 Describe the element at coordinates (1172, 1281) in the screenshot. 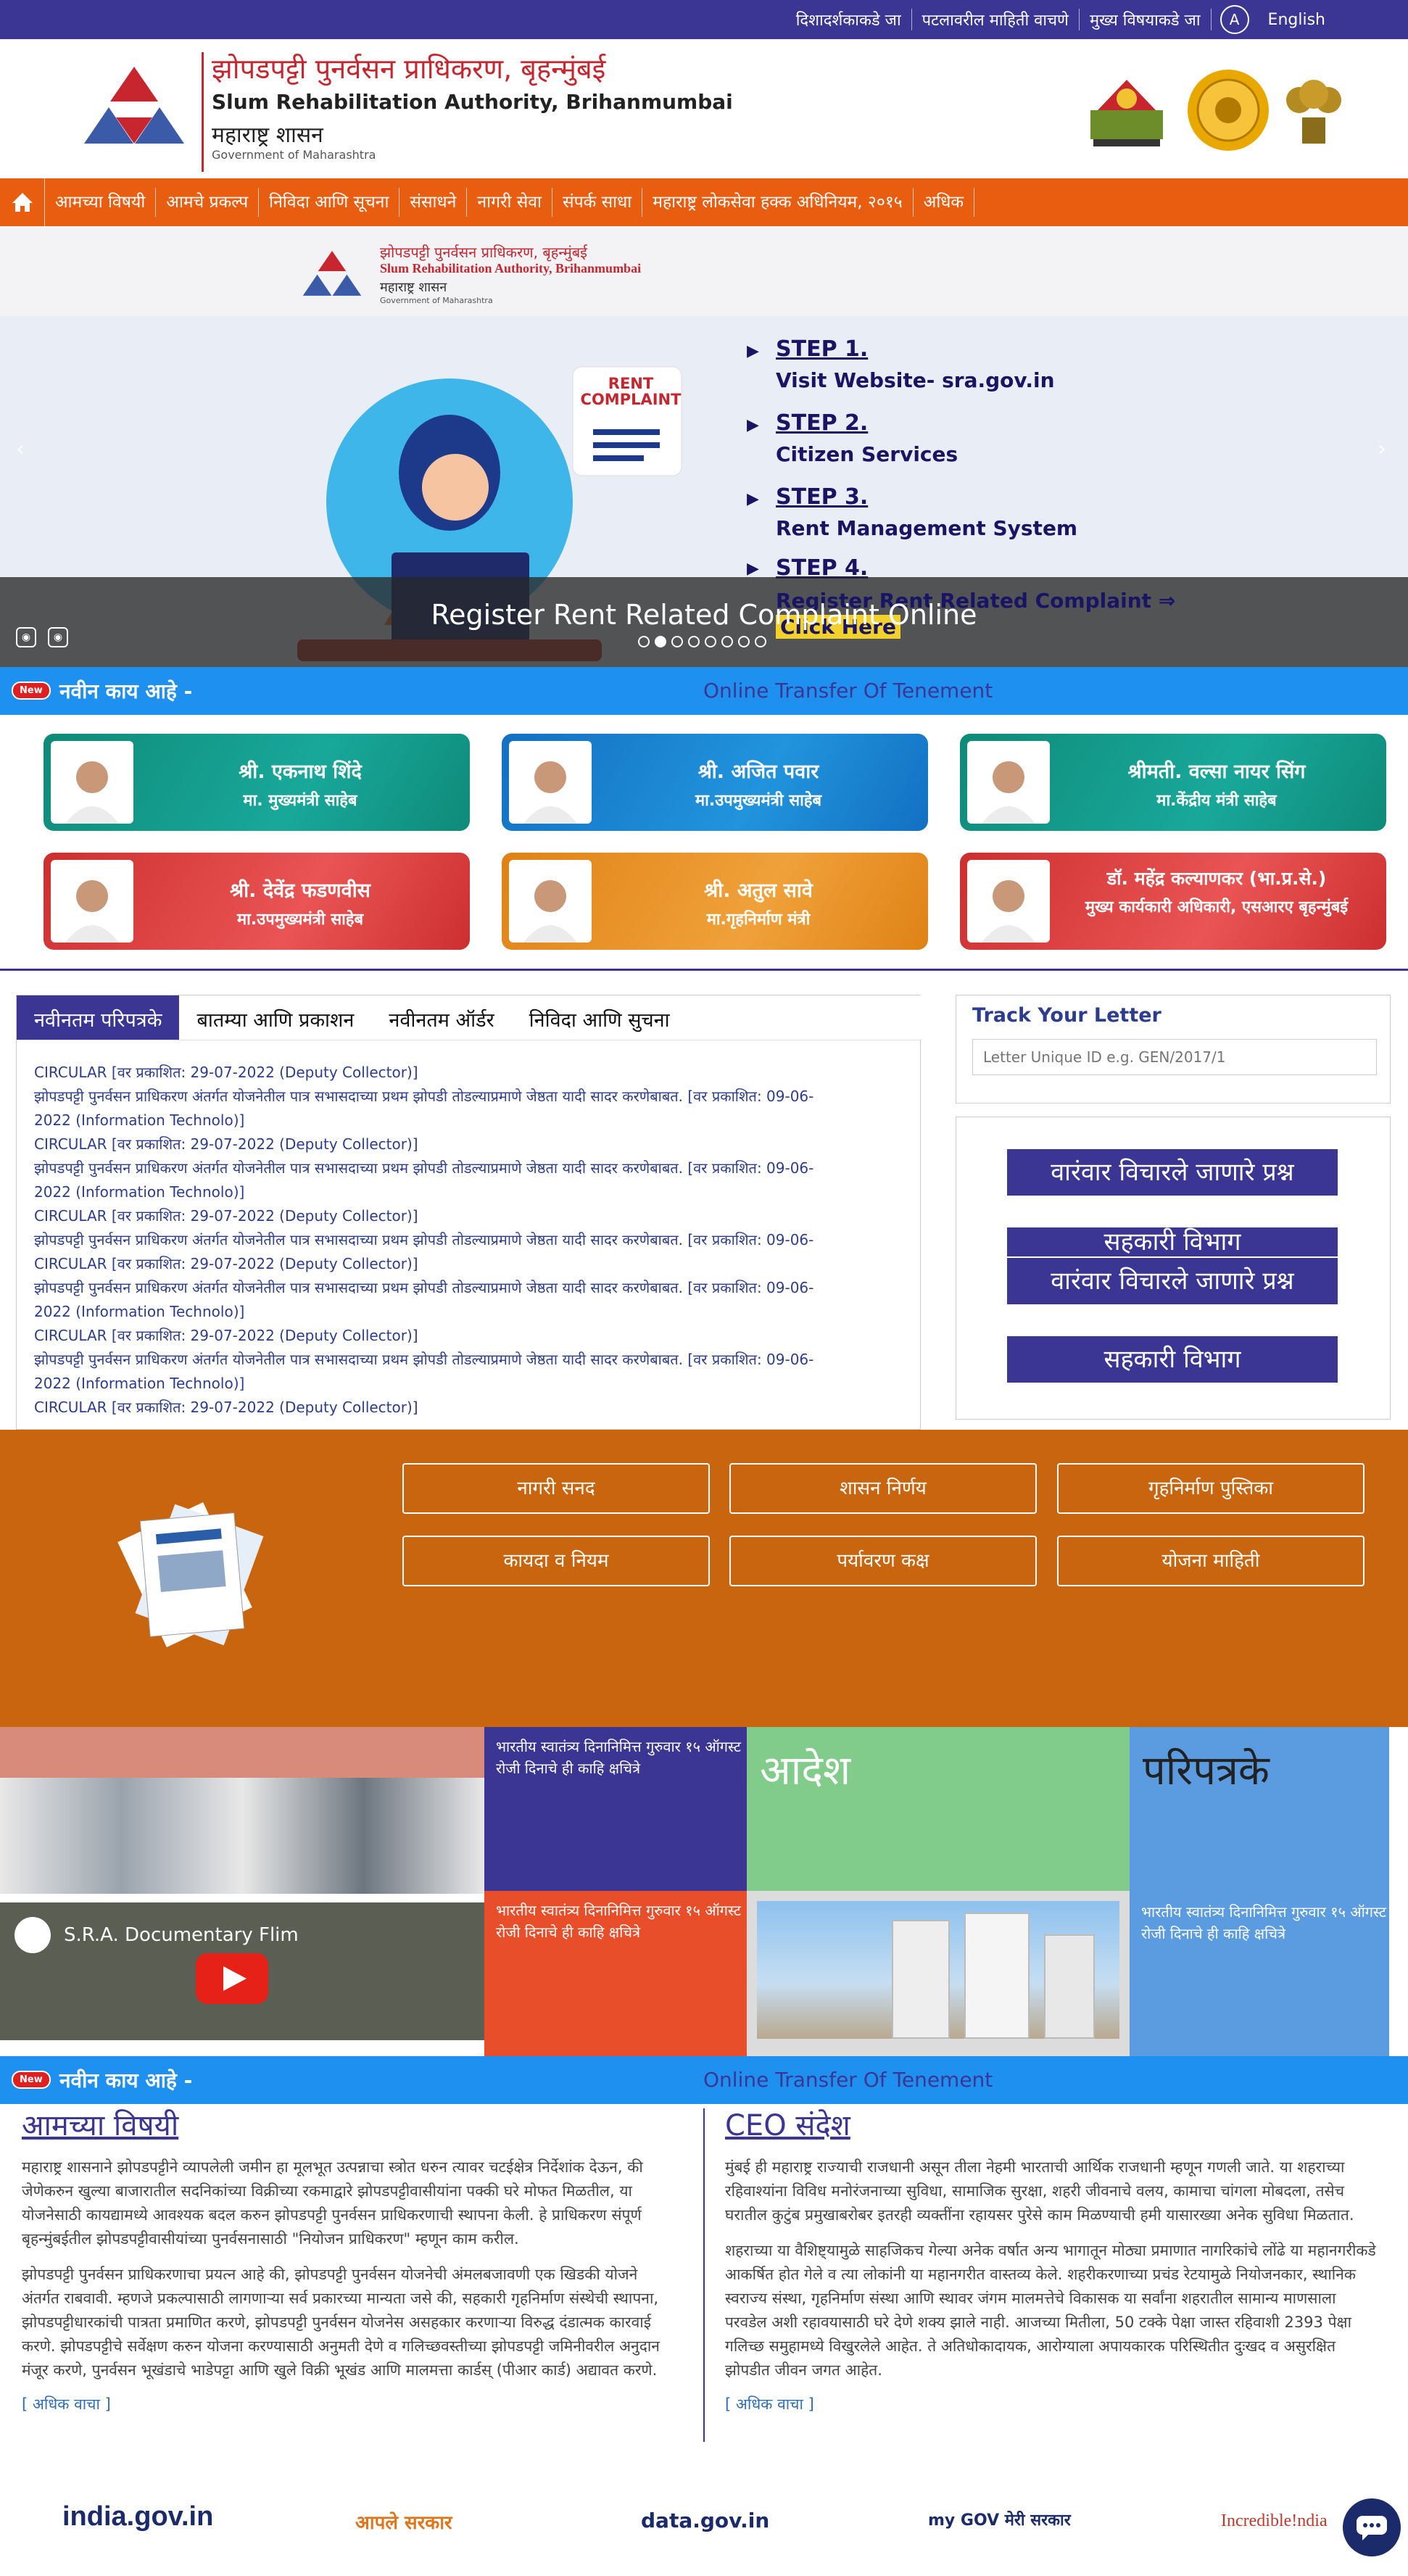

I see `faq-button-2: वारंवार विचारले जाणारे प्रश्न` at that location.